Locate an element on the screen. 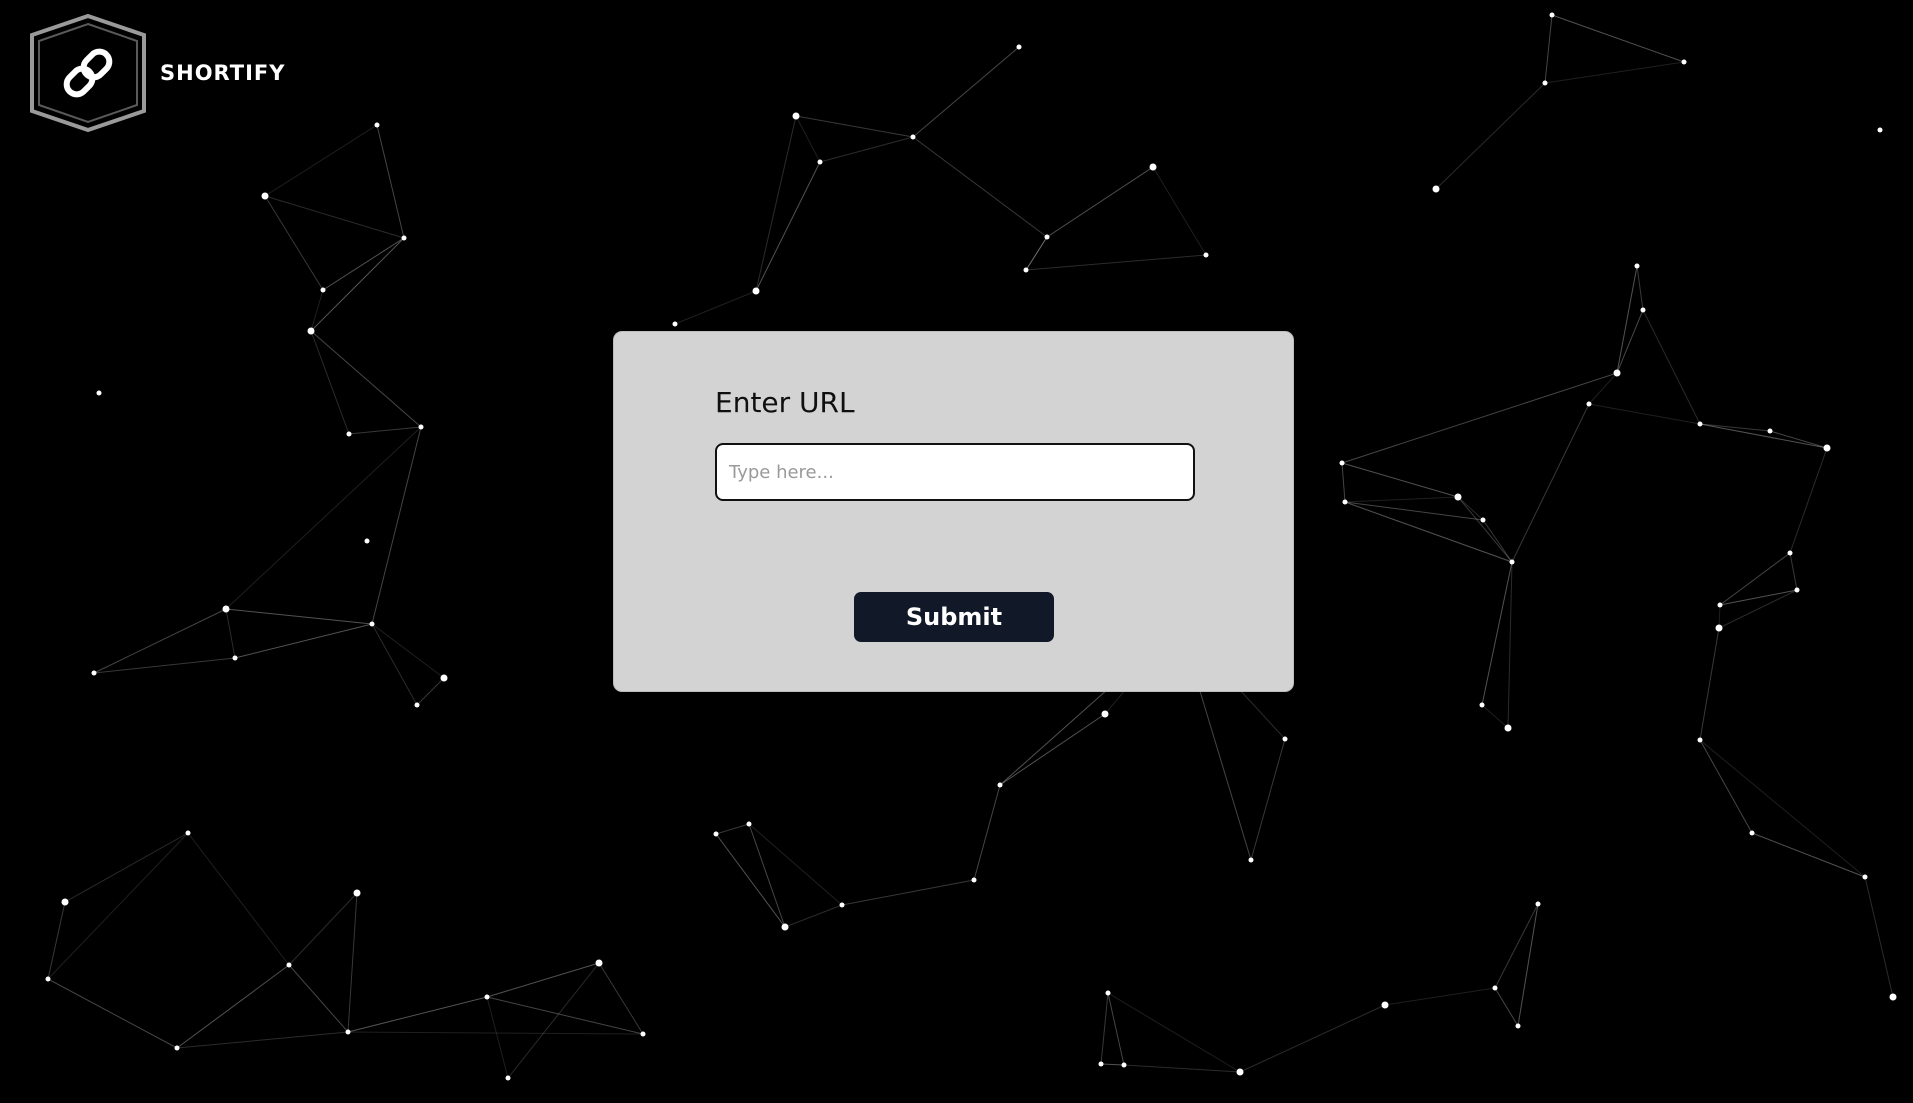  logo-badge is located at coordinates (88, 73).